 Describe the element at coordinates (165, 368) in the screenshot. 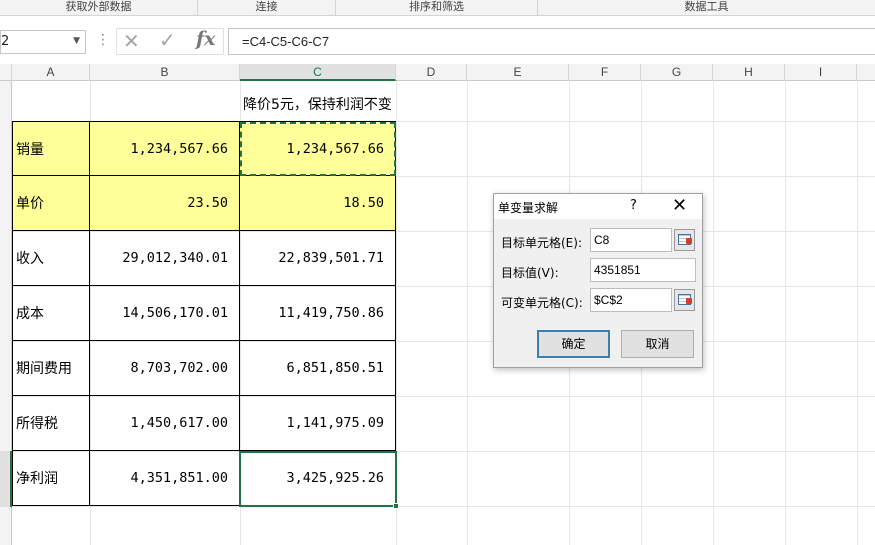

I see `cell-value-b: 8,703,702.00` at that location.